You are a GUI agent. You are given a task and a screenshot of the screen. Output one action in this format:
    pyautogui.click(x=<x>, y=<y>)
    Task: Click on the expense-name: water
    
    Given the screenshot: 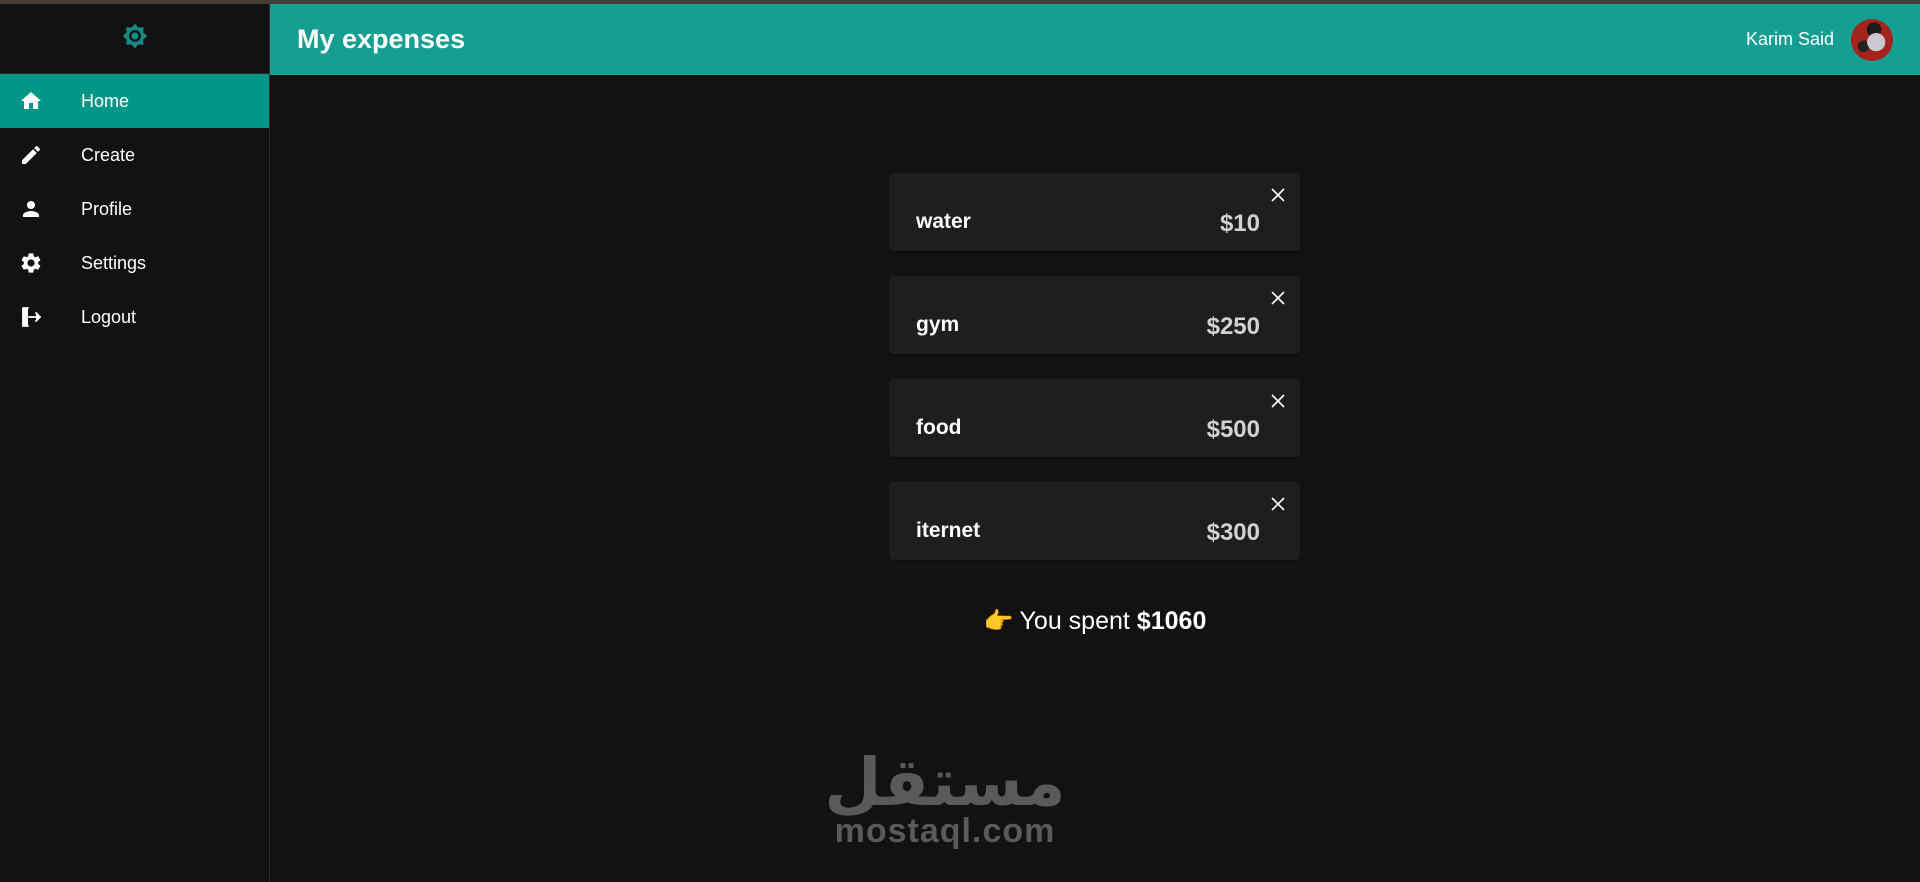 What is the action you would take?
    pyautogui.click(x=943, y=221)
    